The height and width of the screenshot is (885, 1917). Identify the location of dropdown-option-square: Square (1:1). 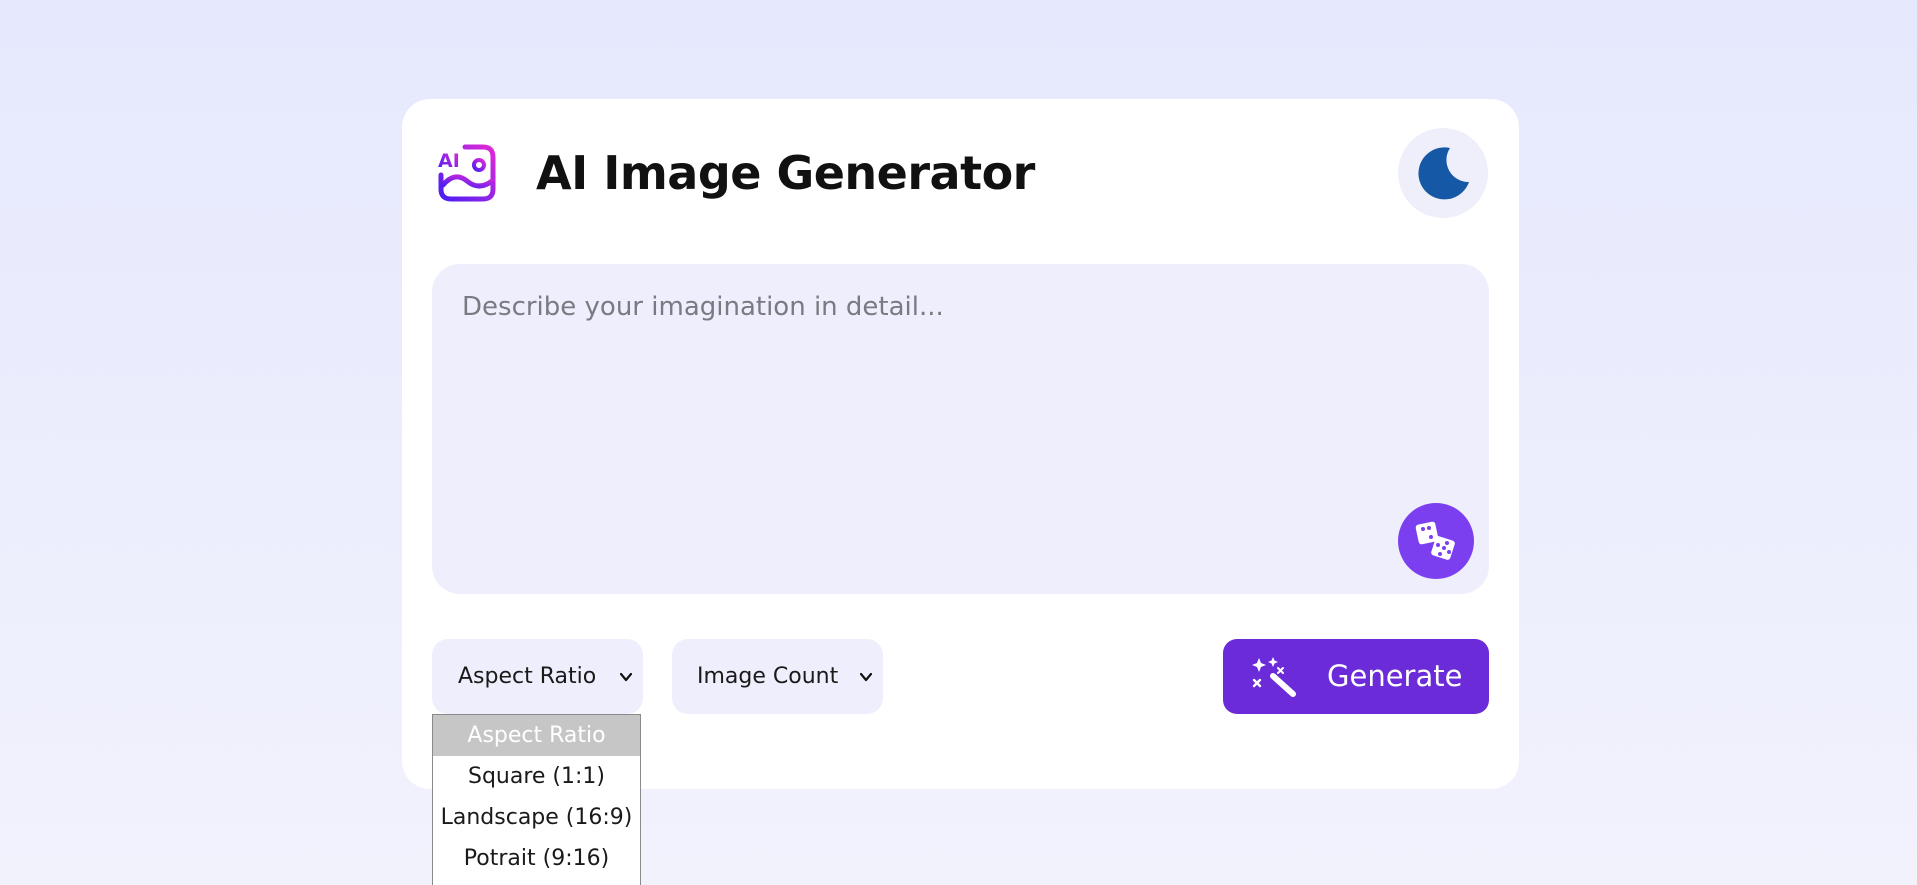
(536, 776).